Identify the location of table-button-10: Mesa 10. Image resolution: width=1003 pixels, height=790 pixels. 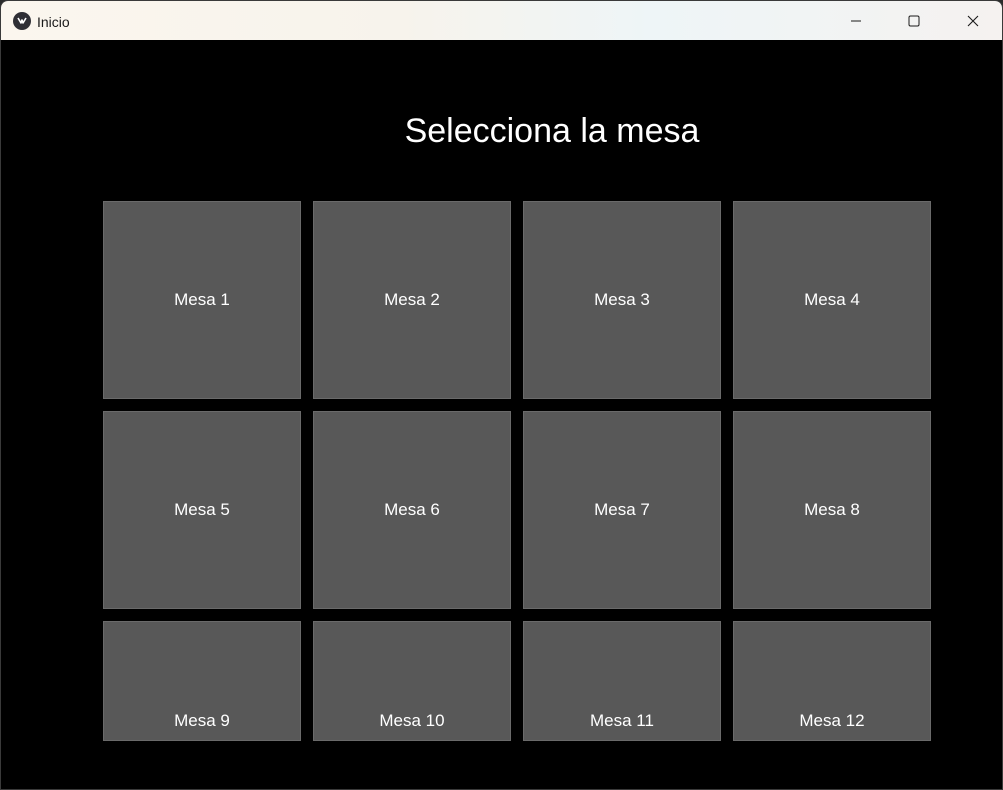
(412, 681).